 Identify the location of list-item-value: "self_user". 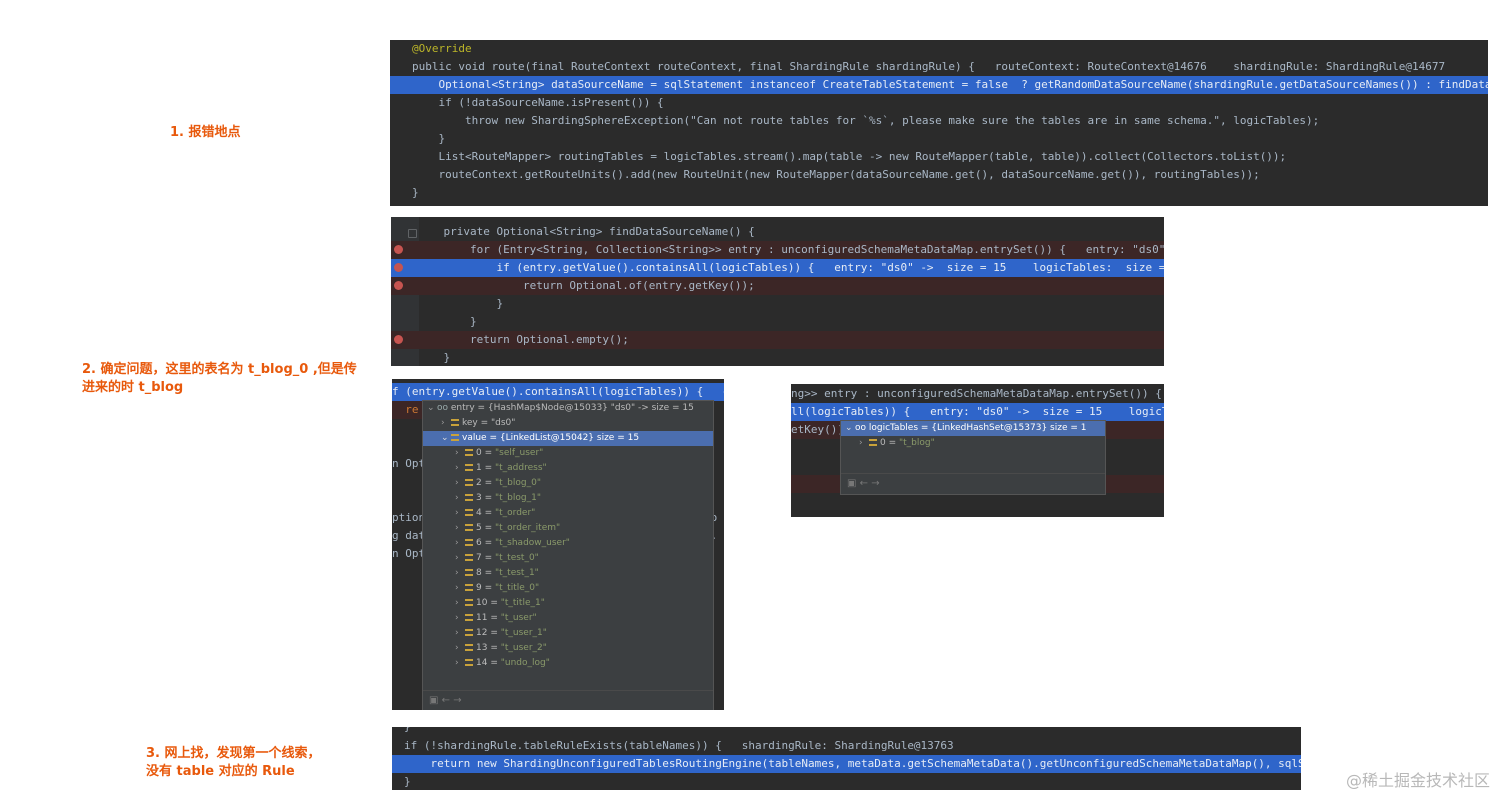
(519, 453).